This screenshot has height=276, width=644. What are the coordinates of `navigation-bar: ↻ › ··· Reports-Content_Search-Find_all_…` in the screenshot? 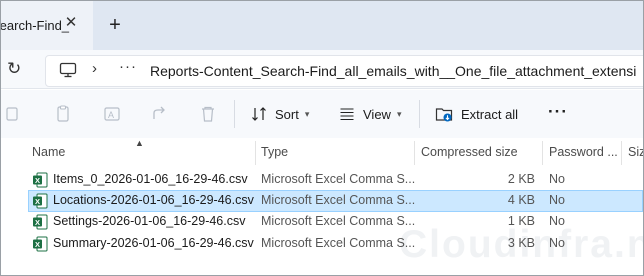 It's located at (322, 69).